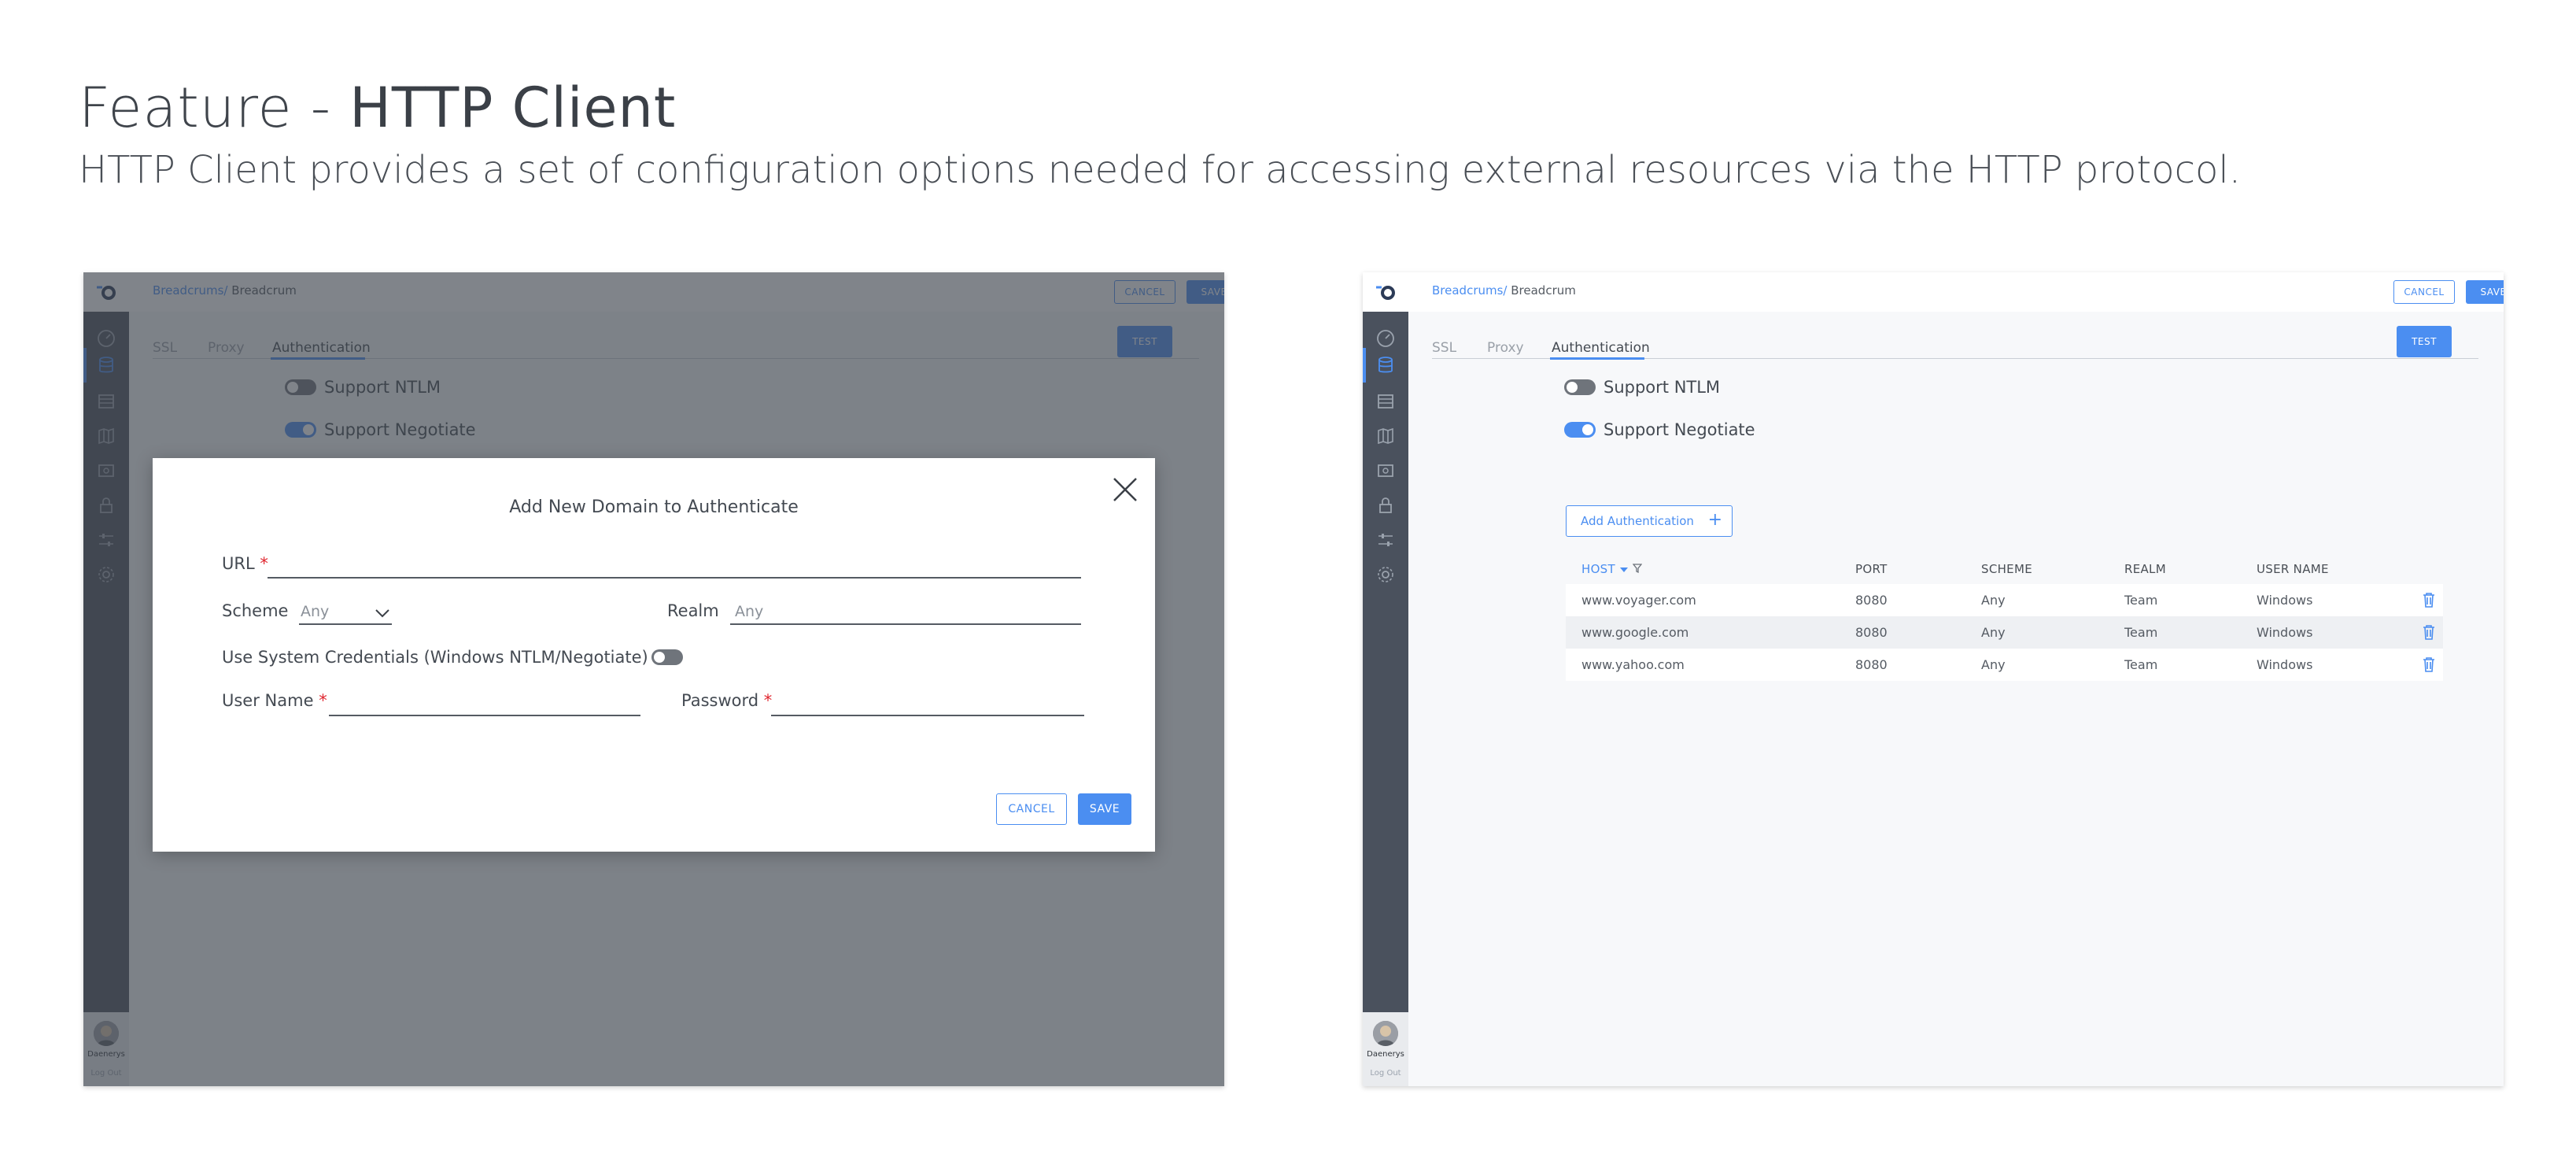 The height and width of the screenshot is (1172, 2576). Describe the element at coordinates (1612, 569) in the screenshot. I see `column-header-host: HOST` at that location.